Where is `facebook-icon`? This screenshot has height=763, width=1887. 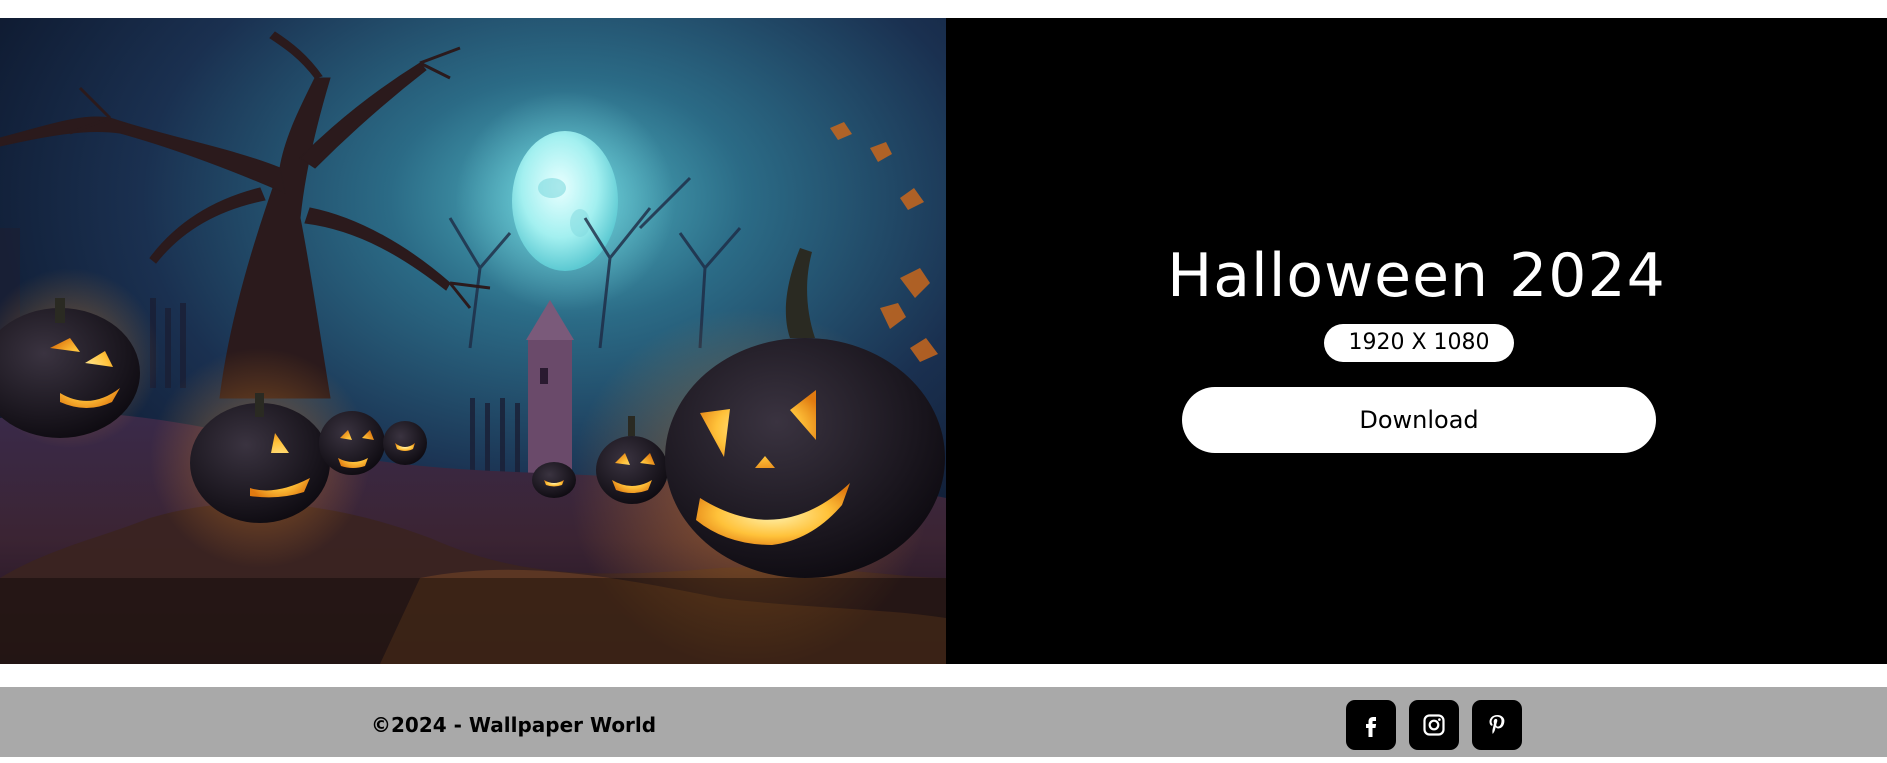
facebook-icon is located at coordinates (1371, 727).